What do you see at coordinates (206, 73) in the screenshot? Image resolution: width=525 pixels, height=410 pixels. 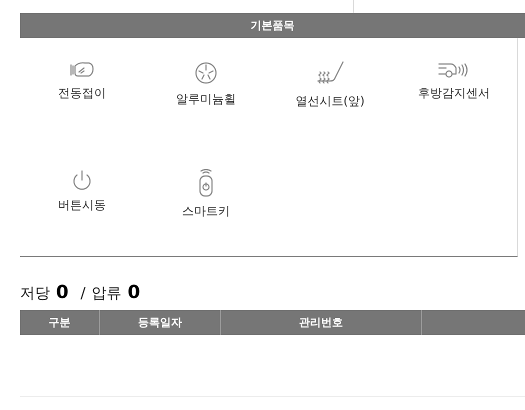 I see `wheel-icon` at bounding box center [206, 73].